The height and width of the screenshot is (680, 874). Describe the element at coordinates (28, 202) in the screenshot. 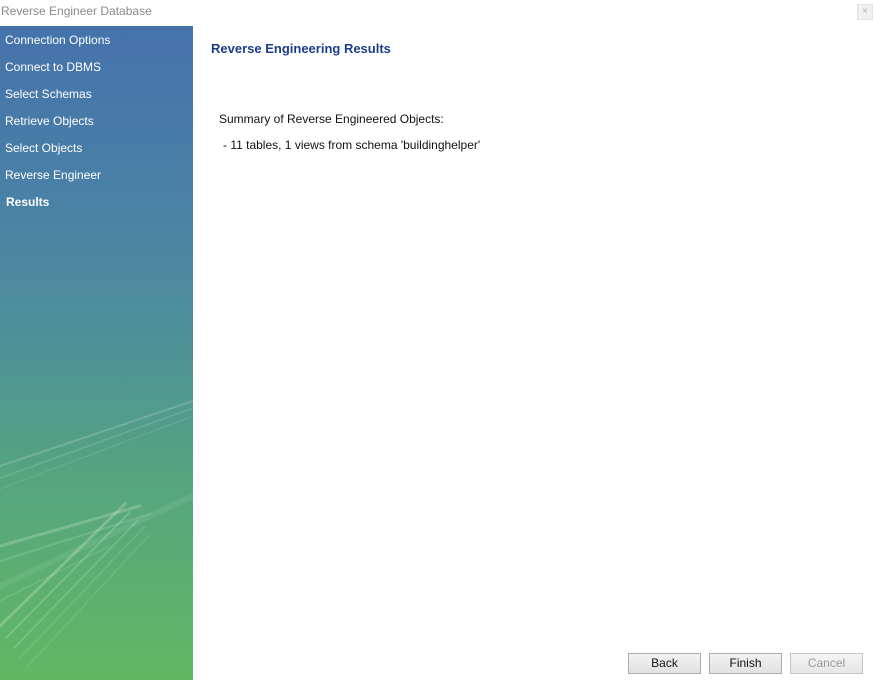

I see `step-results: Results` at that location.